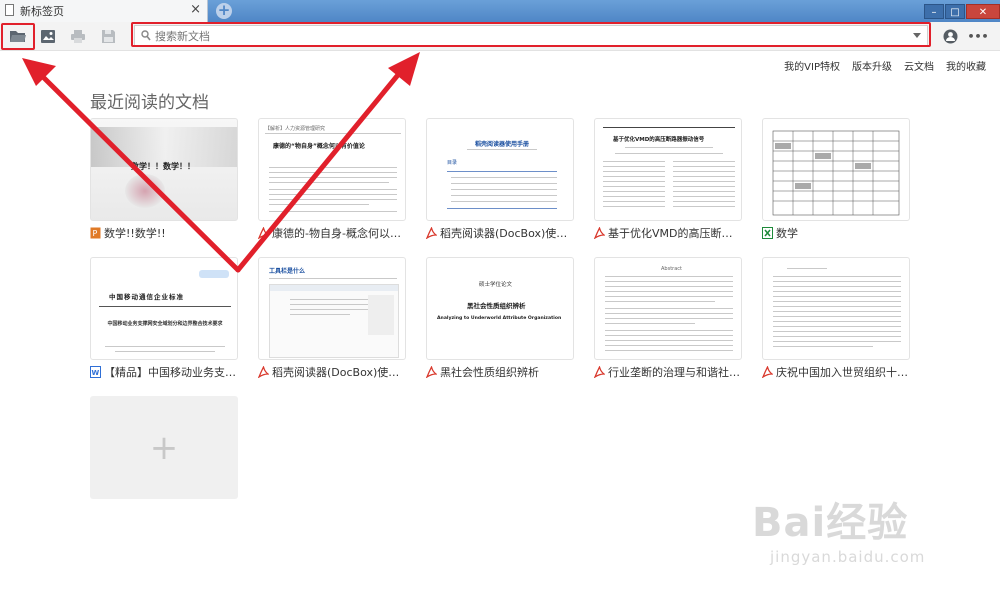 Image resolution: width=1000 pixels, height=596 pixels. I want to click on doc-thumbnail: 数学！！数学！！, so click(164, 169).